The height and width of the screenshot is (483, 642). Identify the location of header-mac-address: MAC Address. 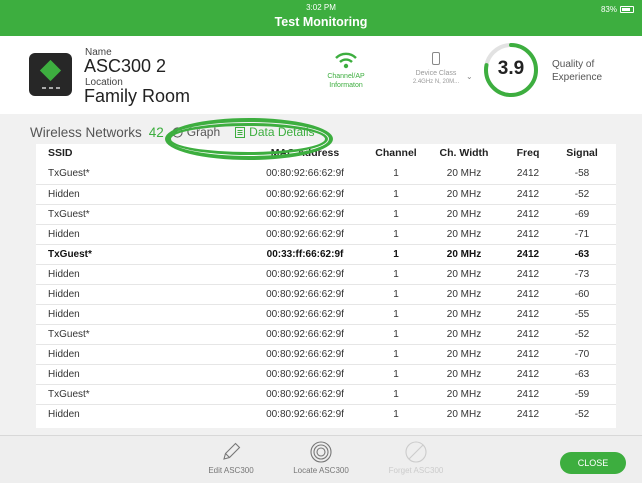
(305, 153).